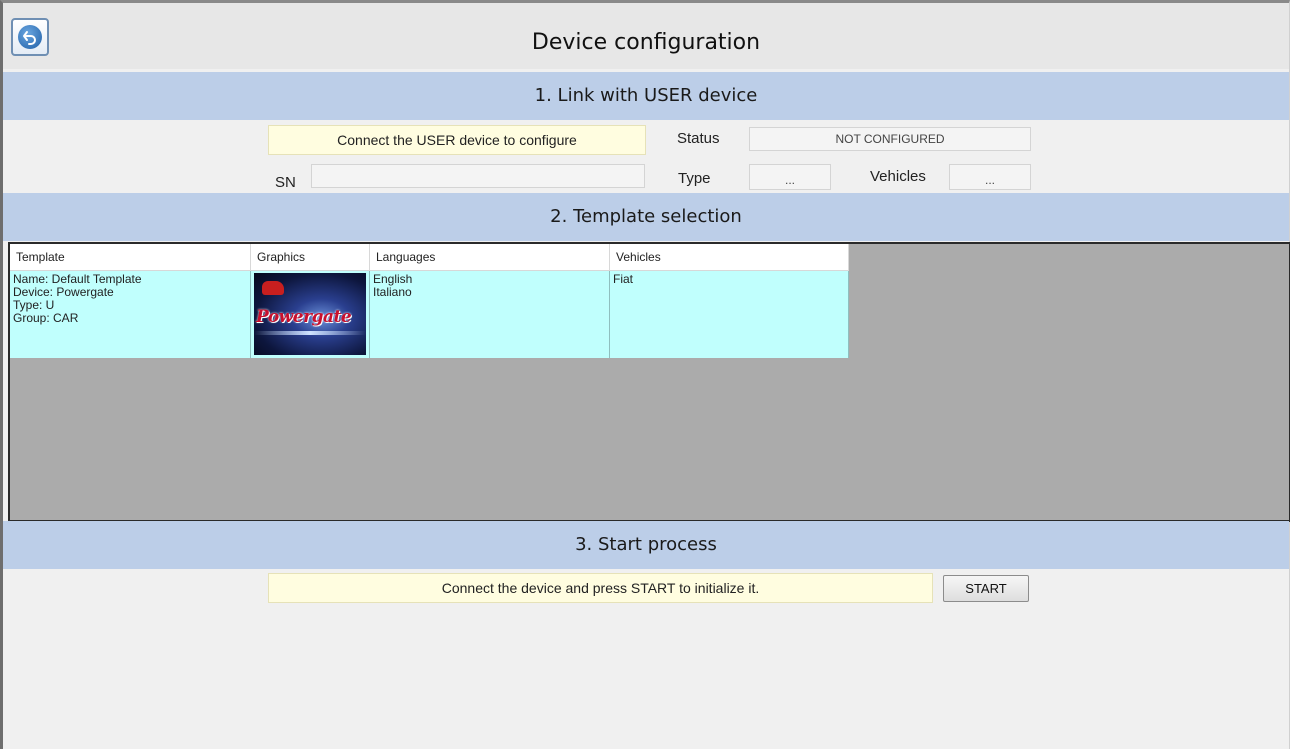 This screenshot has width=1290, height=749. I want to click on title-bar: Device configuration, so click(646, 36).